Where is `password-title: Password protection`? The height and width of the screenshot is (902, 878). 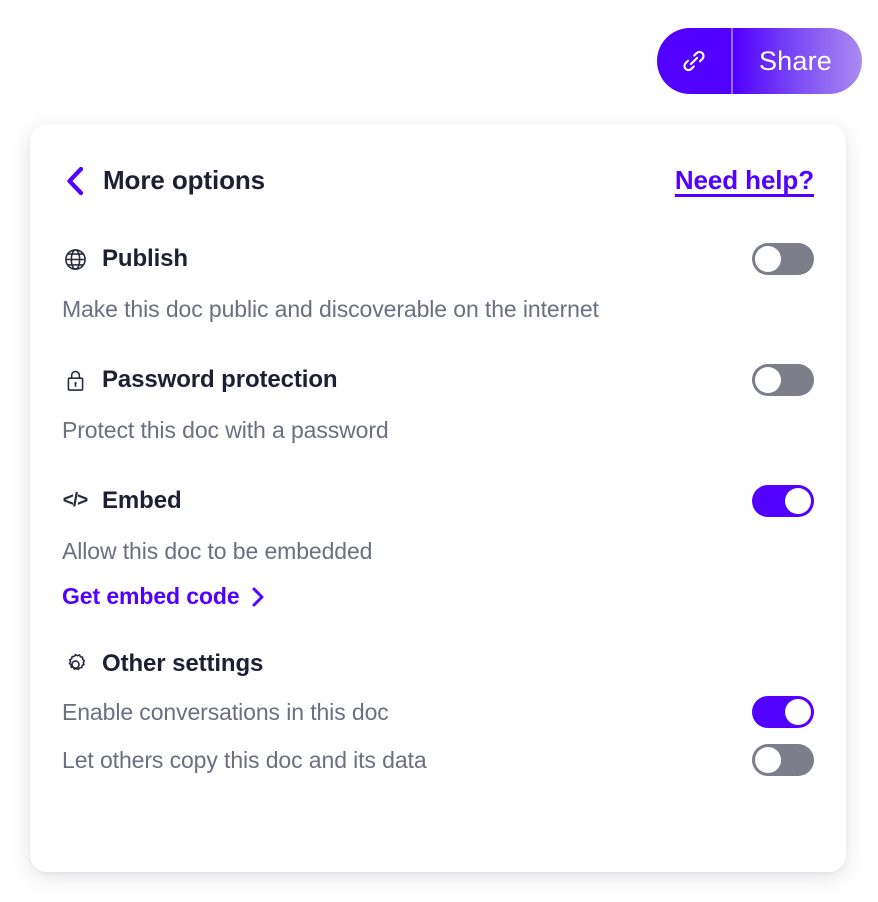 password-title: Password protection is located at coordinates (220, 379).